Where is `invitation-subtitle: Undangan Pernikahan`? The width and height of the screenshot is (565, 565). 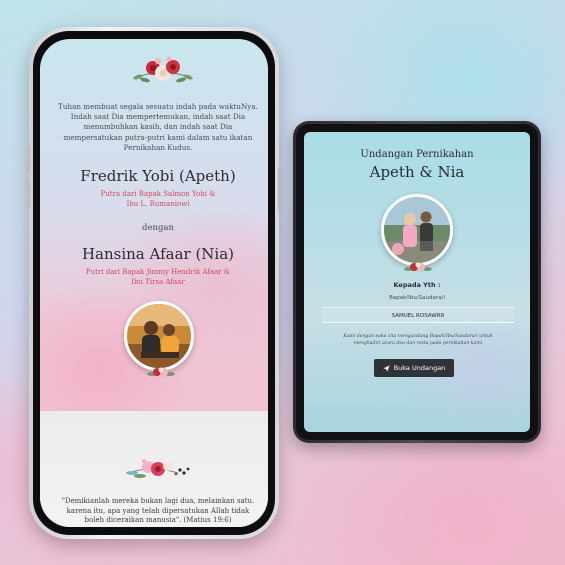 invitation-subtitle: Undangan Pernikahan is located at coordinates (417, 154).